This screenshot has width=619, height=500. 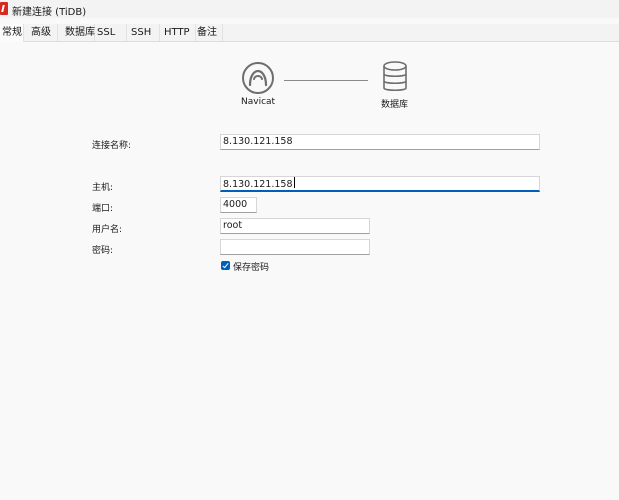 I want to click on database-label: 数据库, so click(x=395, y=105).